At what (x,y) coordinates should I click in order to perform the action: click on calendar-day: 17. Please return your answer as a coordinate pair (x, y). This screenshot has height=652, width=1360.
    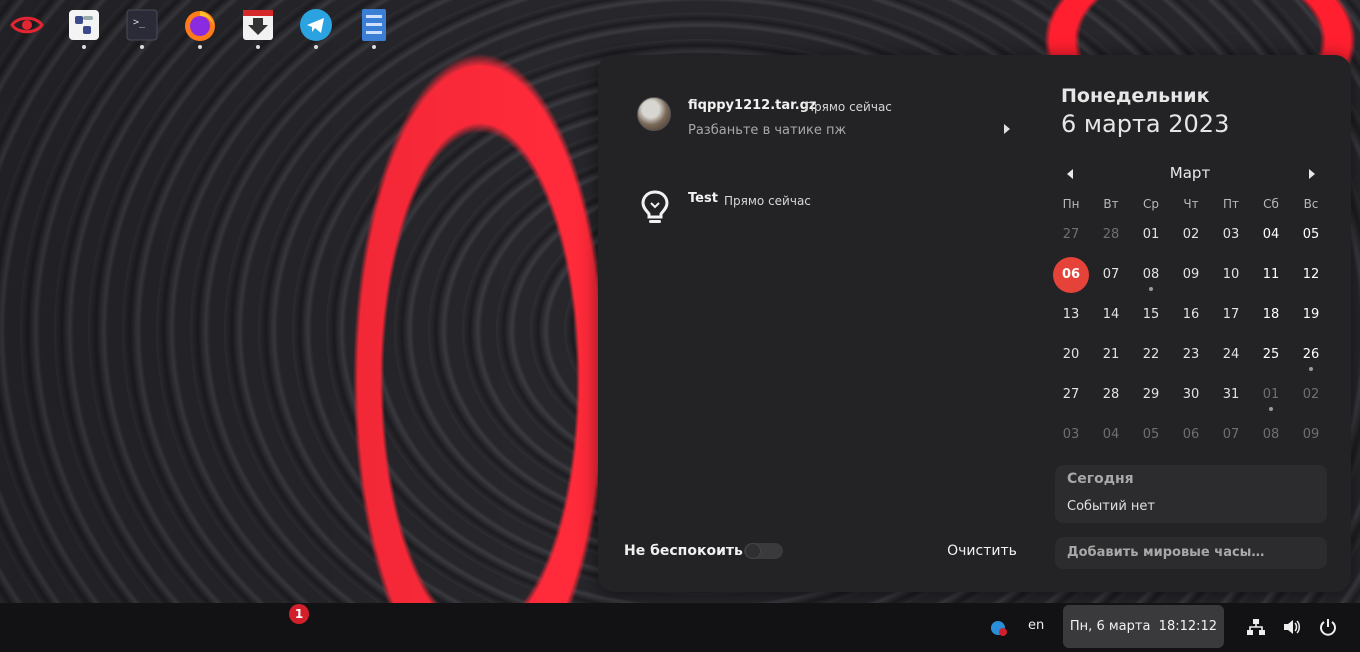
    Looking at the image, I should click on (1231, 315).